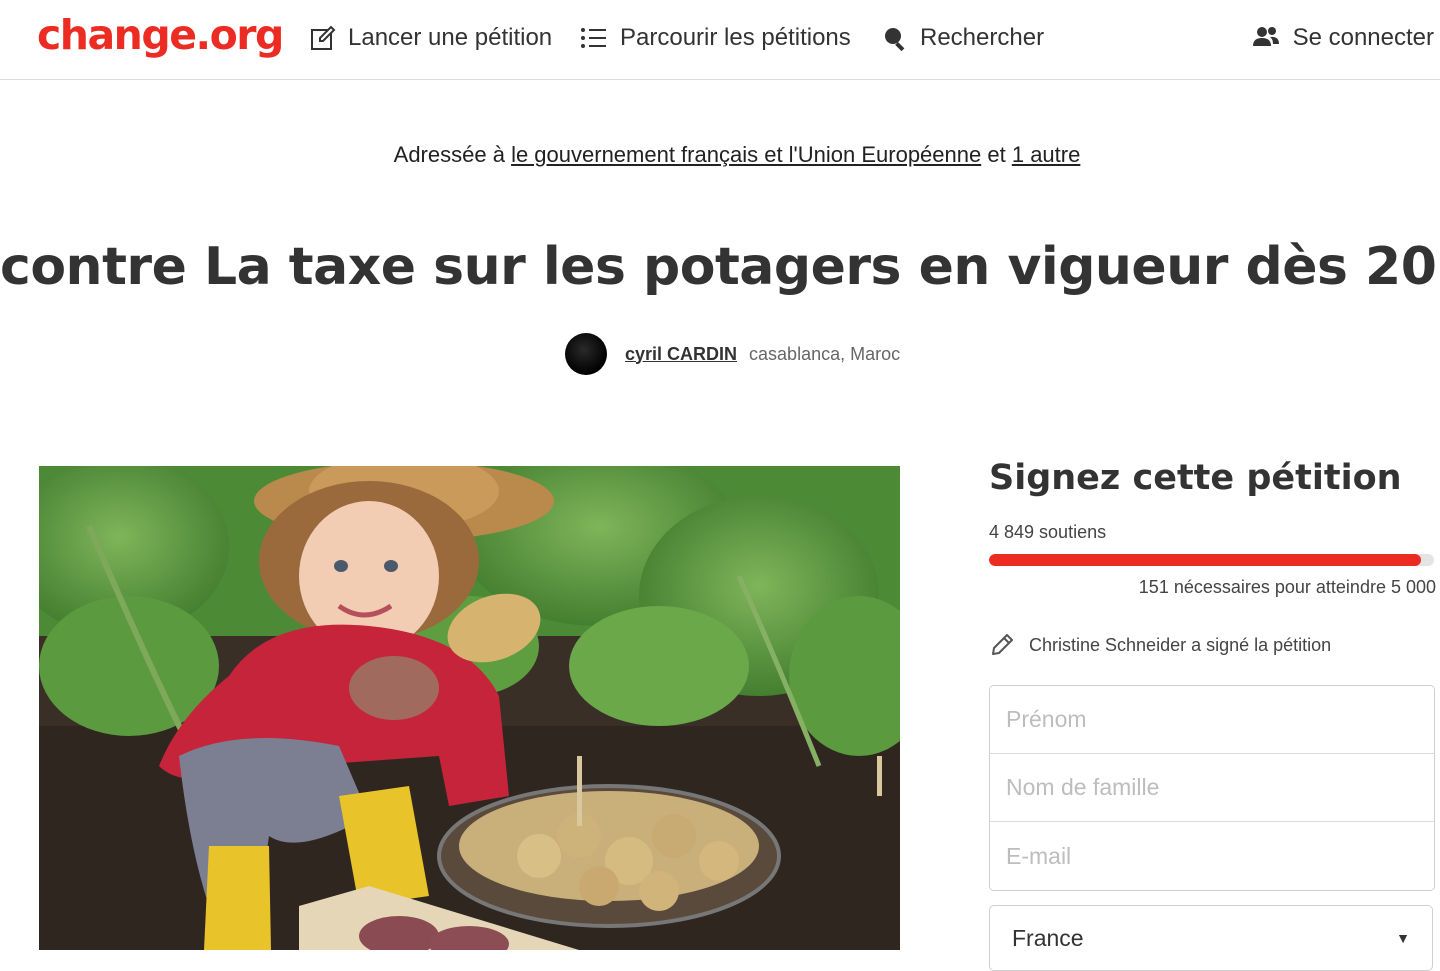 Image resolution: width=1440 pixels, height=971 pixels. Describe the element at coordinates (449, 154) in the screenshot. I see `target-prefix: Adressée à` at that location.